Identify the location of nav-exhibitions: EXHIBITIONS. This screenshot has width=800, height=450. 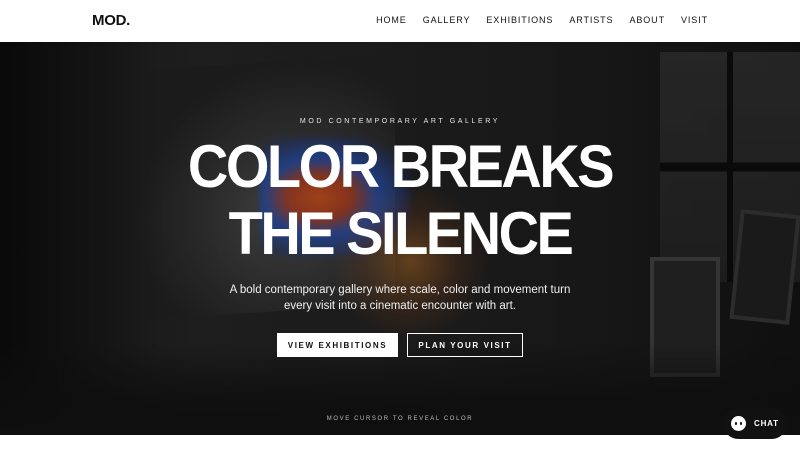
(519, 20).